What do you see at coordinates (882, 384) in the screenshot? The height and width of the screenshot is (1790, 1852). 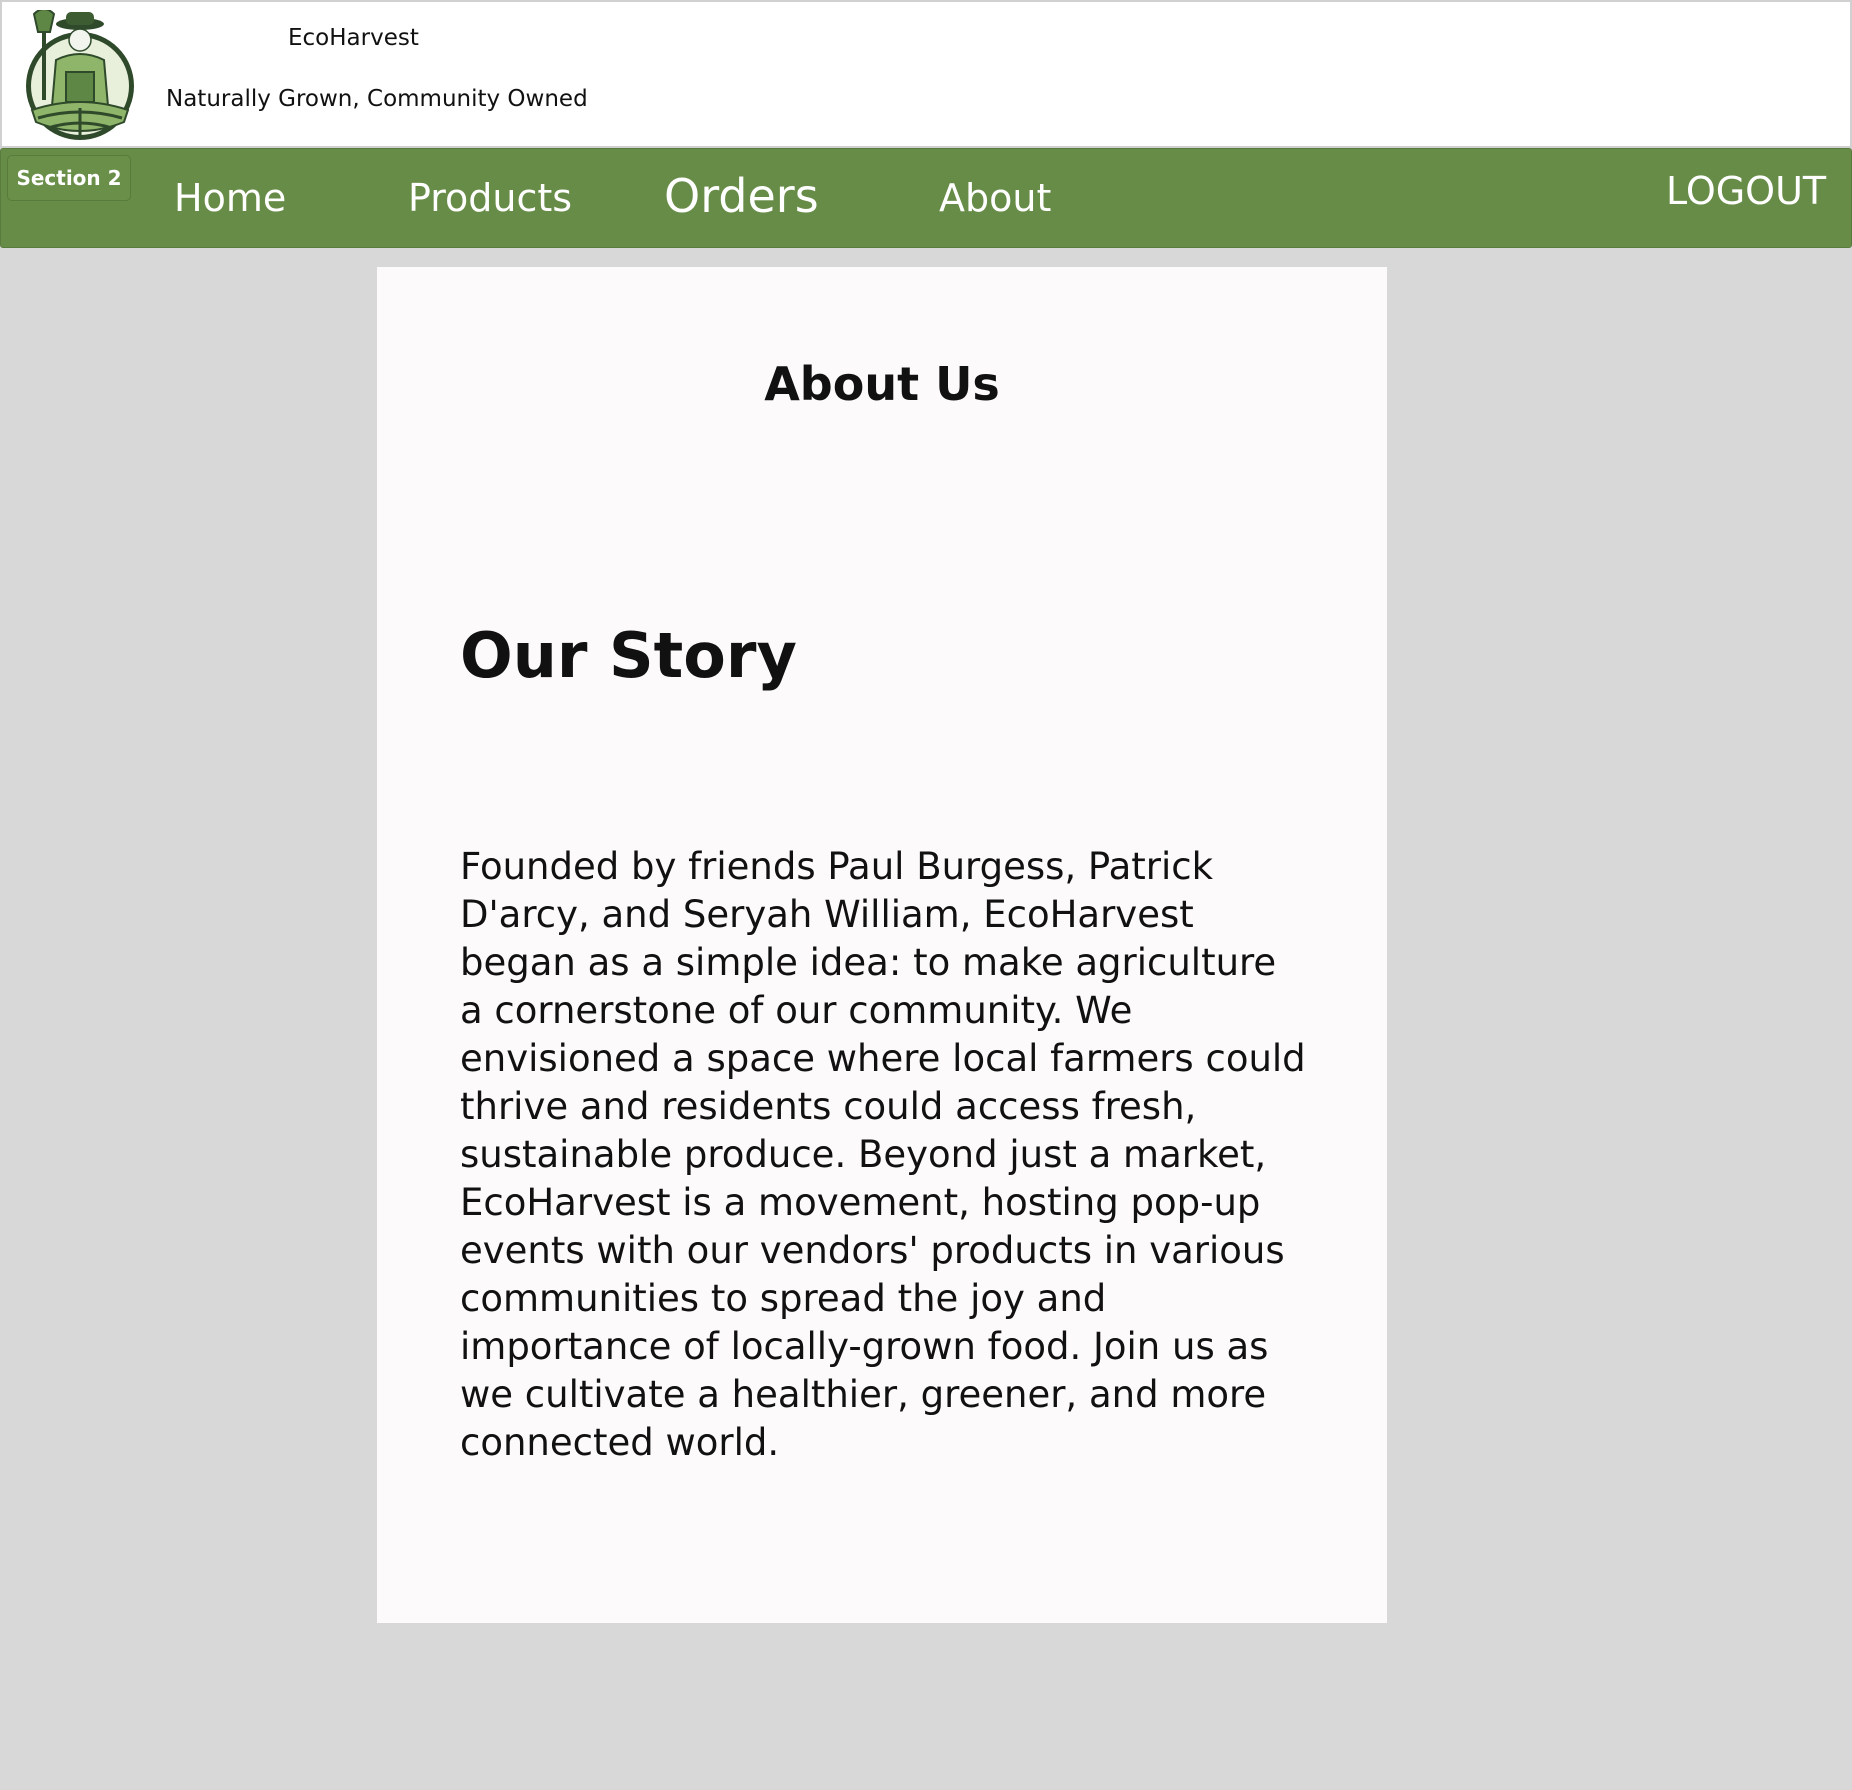 I see `page-title: About Us` at bounding box center [882, 384].